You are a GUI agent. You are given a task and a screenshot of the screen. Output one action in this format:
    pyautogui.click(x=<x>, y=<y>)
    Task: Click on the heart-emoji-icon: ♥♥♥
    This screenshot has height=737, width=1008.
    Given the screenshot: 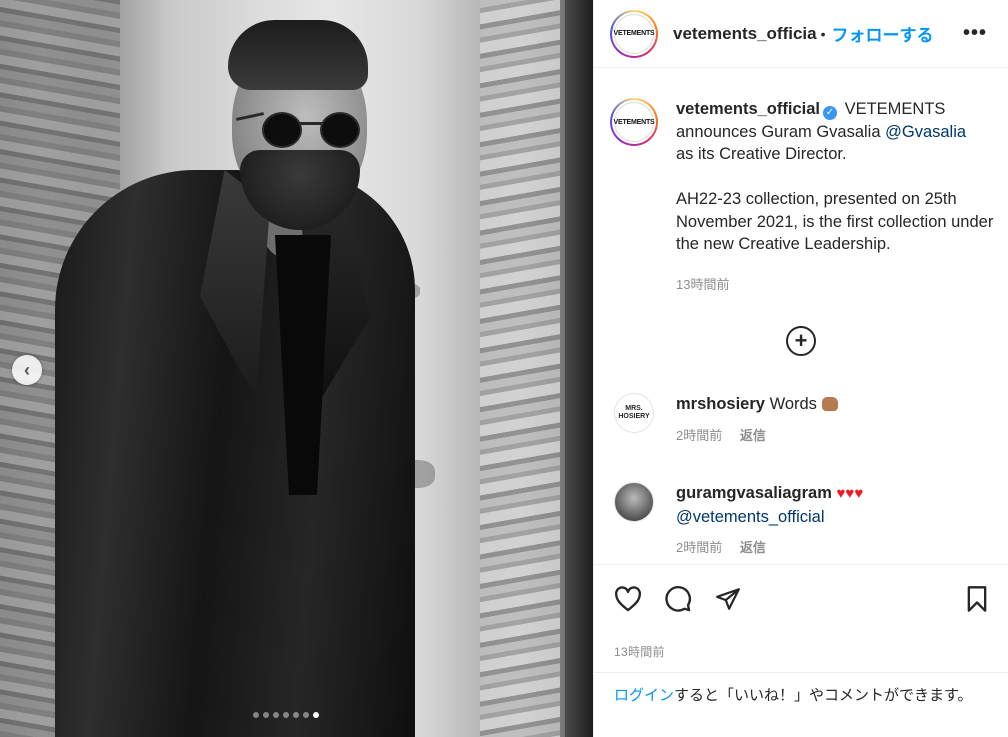 What is the action you would take?
    pyautogui.click(x=850, y=493)
    